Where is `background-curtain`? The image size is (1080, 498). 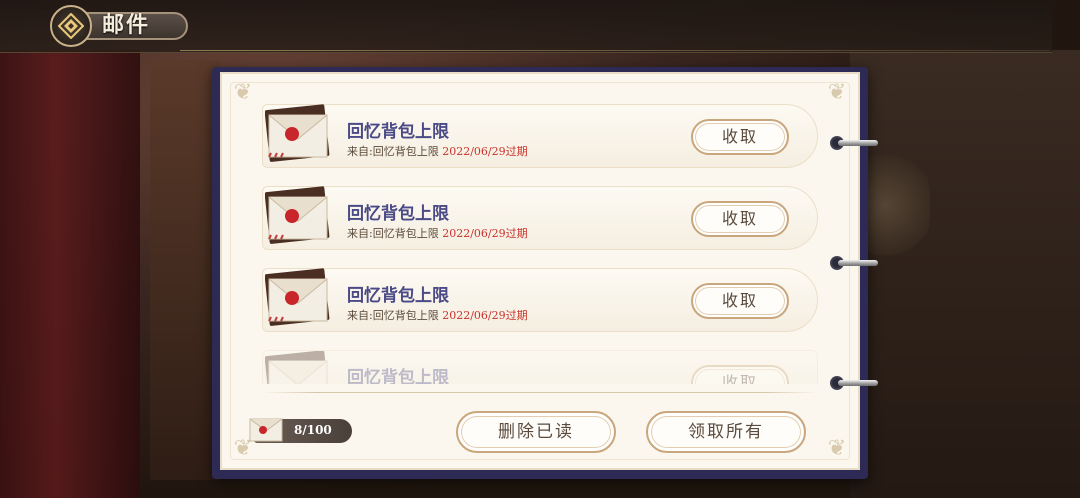 background-curtain is located at coordinates (70, 274).